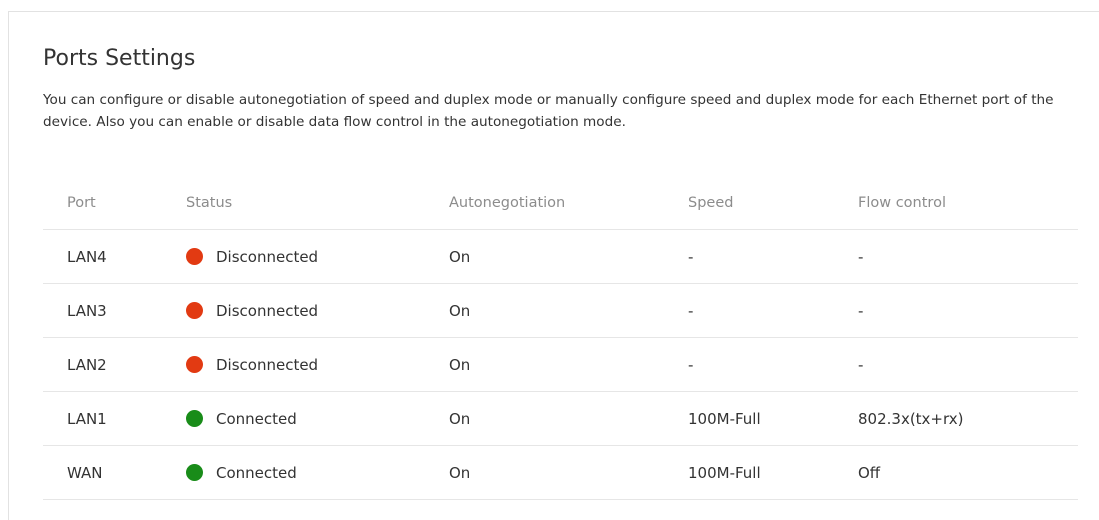  I want to click on port-name: LAN2, so click(87, 364).